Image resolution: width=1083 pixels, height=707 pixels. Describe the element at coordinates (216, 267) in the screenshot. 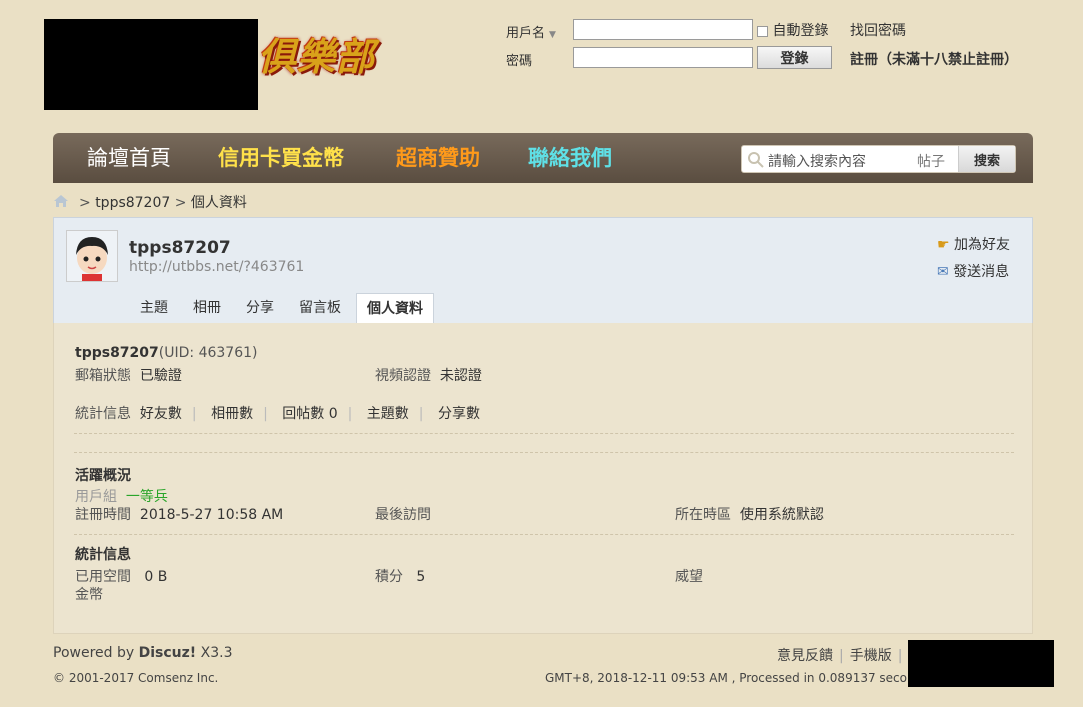

I see `profile-url: http://utbbs.net/?463761` at that location.